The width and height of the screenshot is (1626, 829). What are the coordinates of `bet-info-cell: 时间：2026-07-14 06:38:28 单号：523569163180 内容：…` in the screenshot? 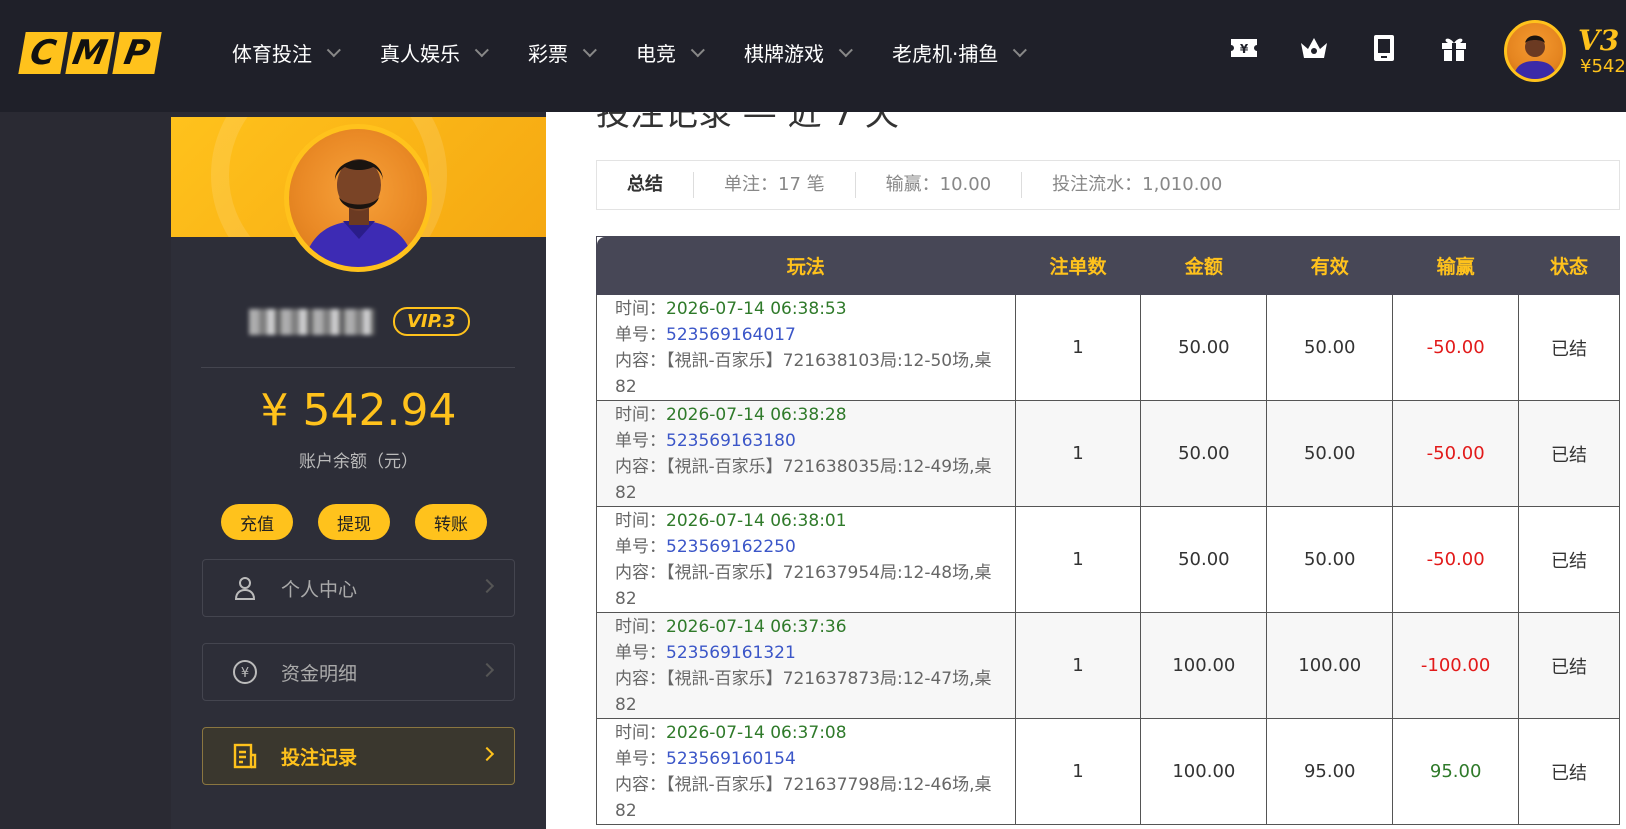 It's located at (806, 453).